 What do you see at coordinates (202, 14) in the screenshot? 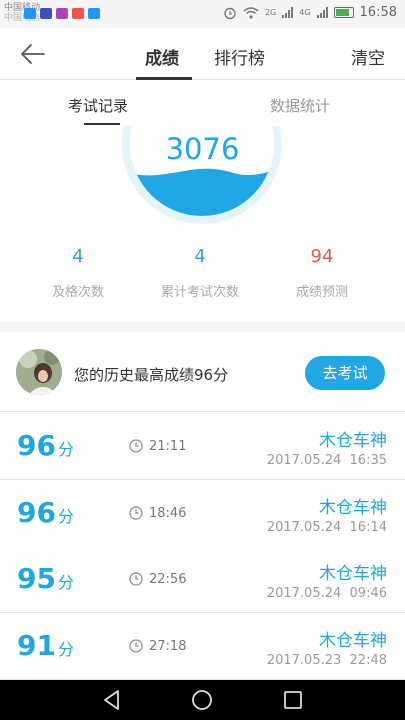
I see `status-bar: 中国移动 中国电信 2G 4G 16:58` at bounding box center [202, 14].